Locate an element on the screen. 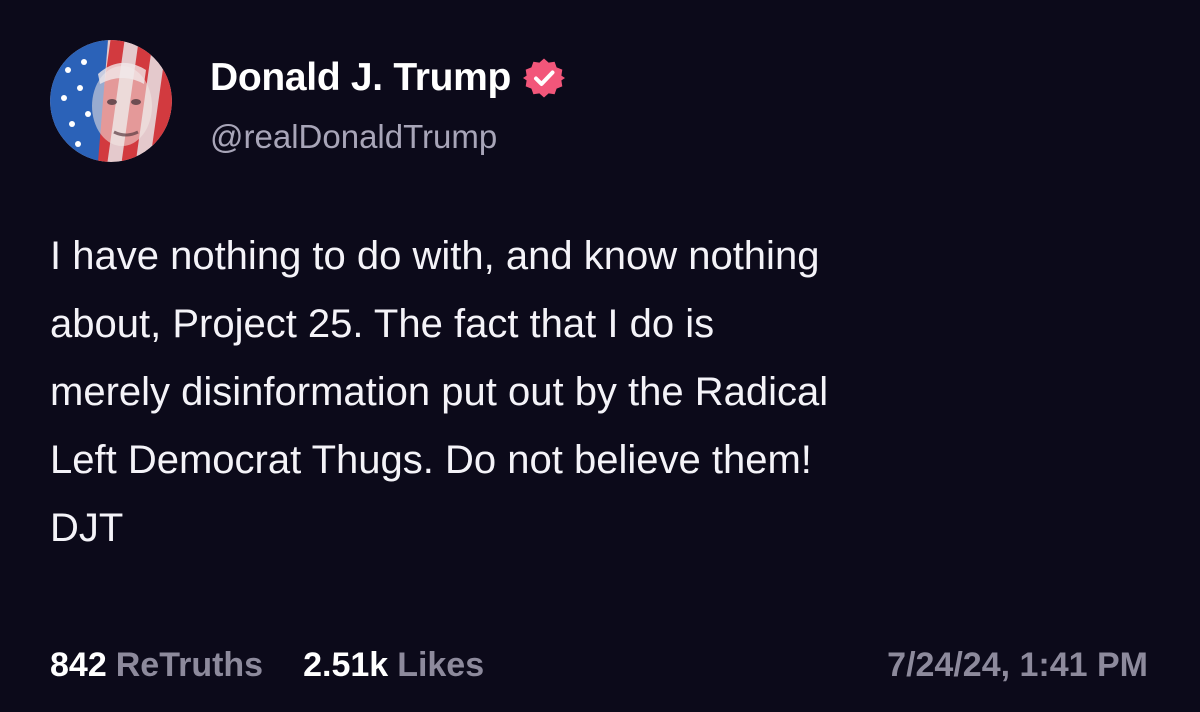 The image size is (1200, 712). retruths-stat: 842 ReTruths is located at coordinates (156, 665).